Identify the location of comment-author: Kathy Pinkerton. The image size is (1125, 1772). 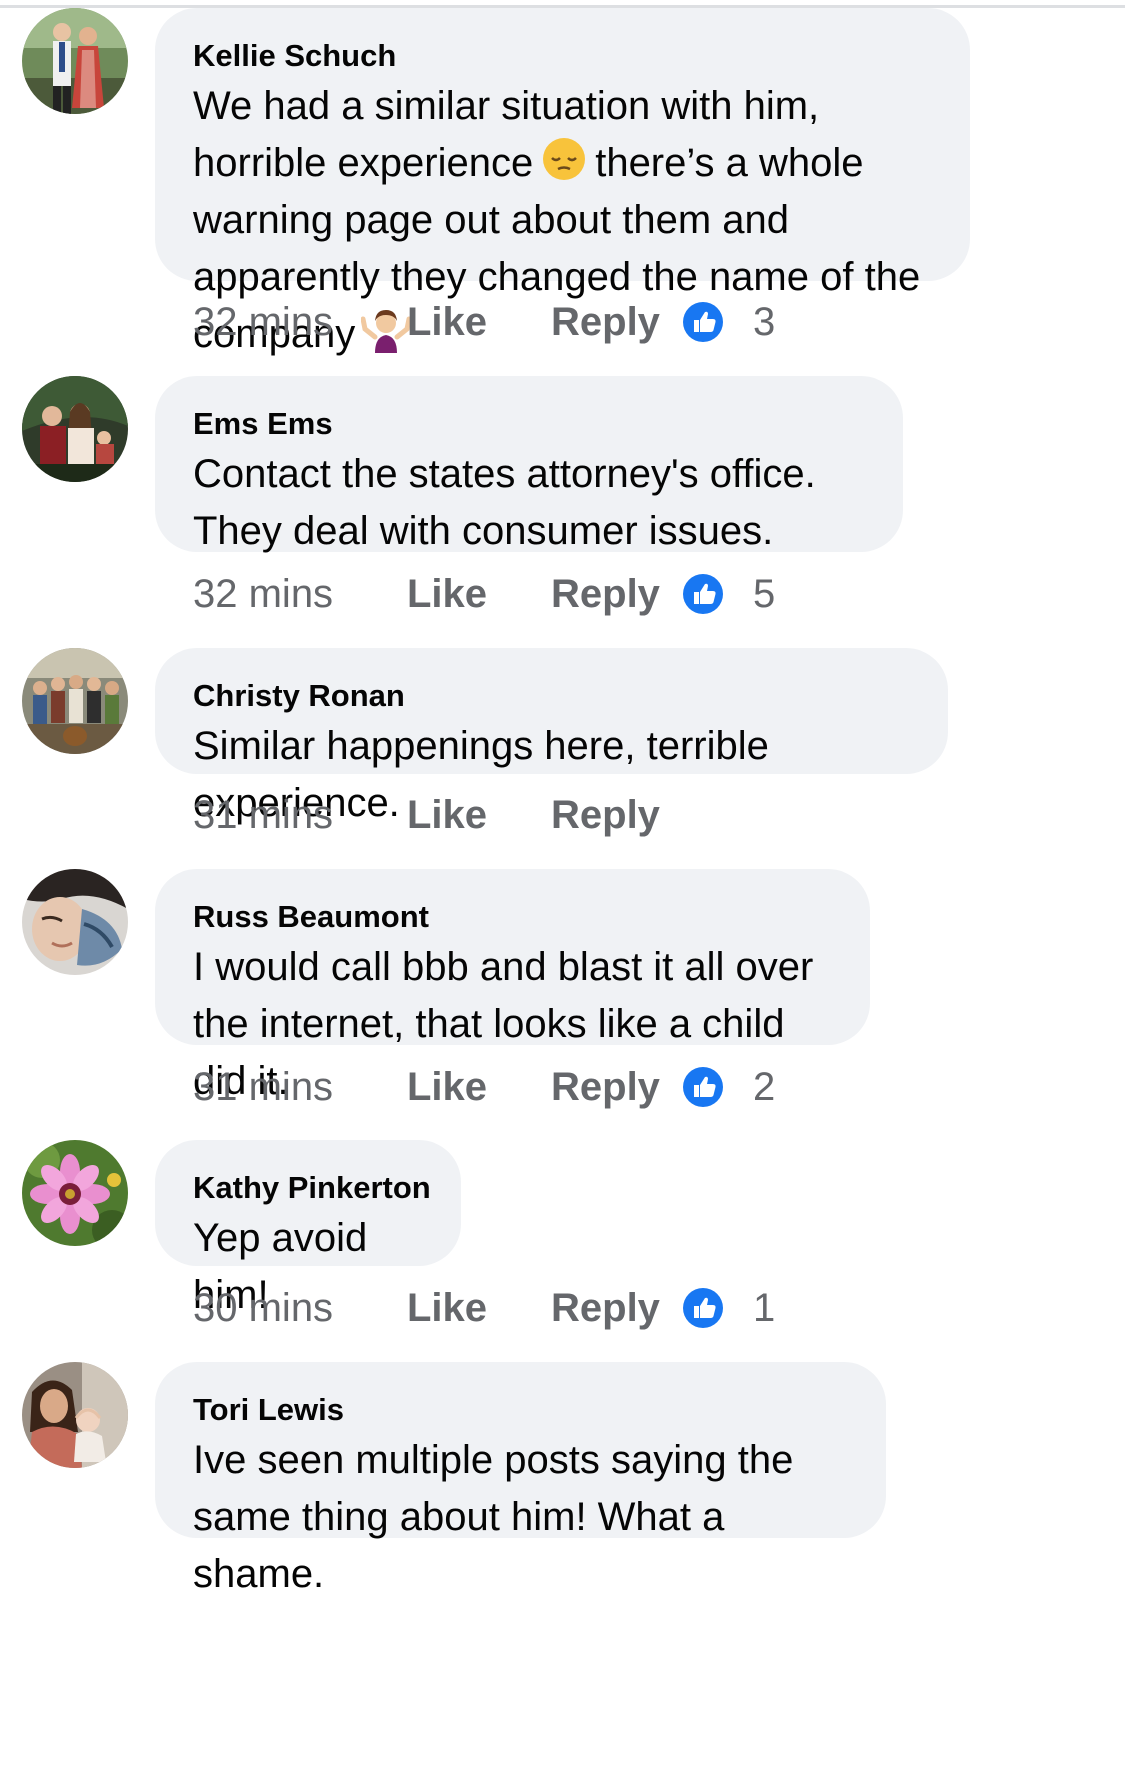
(312, 1188).